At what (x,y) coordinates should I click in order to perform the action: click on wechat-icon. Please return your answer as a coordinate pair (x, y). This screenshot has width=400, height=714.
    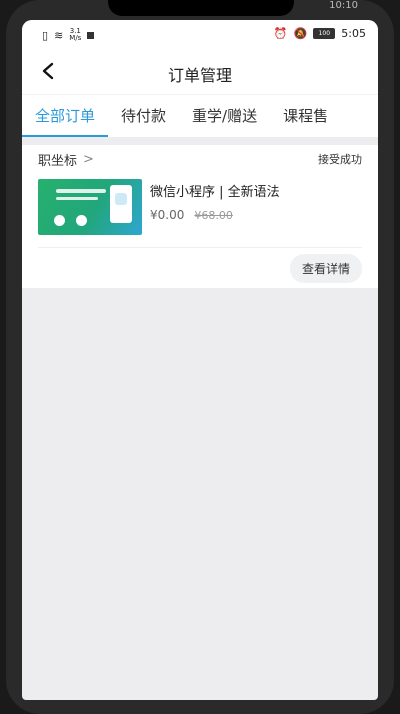
    Looking at the image, I should click on (81, 220).